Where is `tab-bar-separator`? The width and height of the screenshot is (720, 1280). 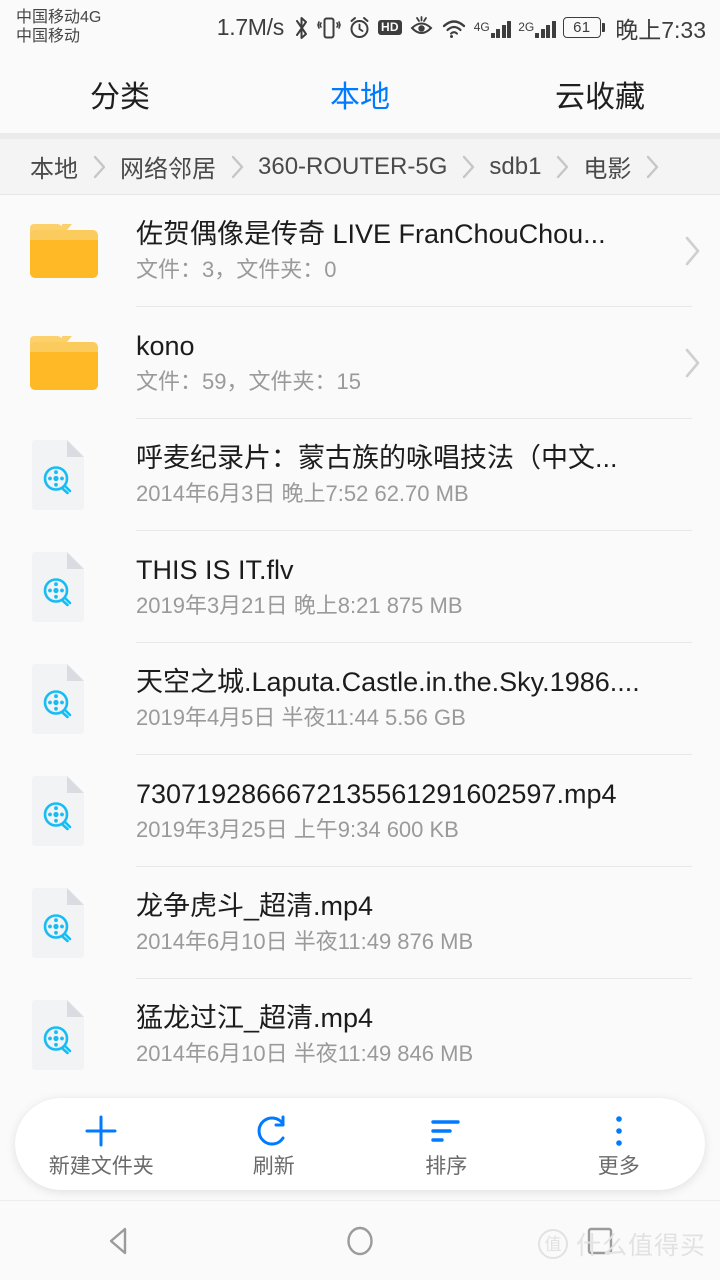
tab-bar-separator is located at coordinates (360, 136).